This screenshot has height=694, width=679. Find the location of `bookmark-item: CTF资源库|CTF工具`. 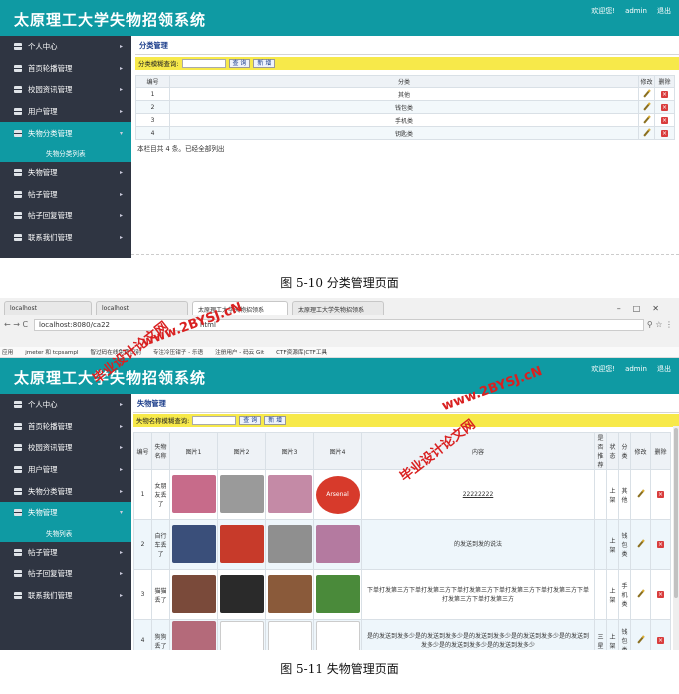

bookmark-item: CTF资源库|CTF工具 is located at coordinates (301, 352).